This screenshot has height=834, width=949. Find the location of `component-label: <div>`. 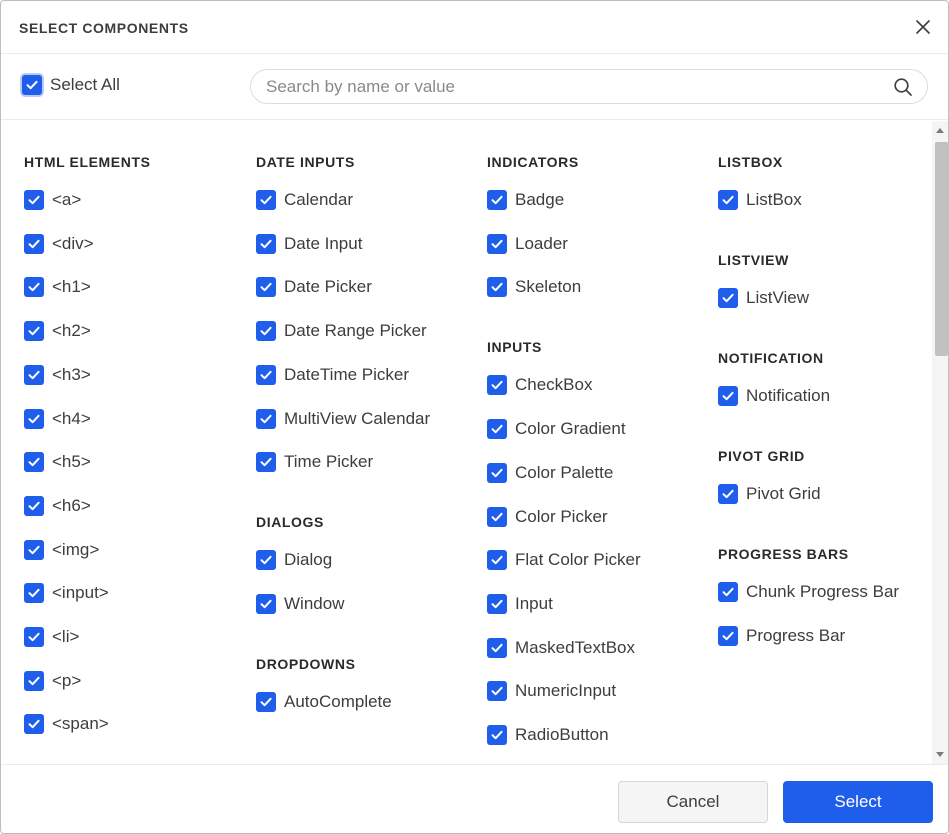

component-label: <div> is located at coordinates (73, 243).